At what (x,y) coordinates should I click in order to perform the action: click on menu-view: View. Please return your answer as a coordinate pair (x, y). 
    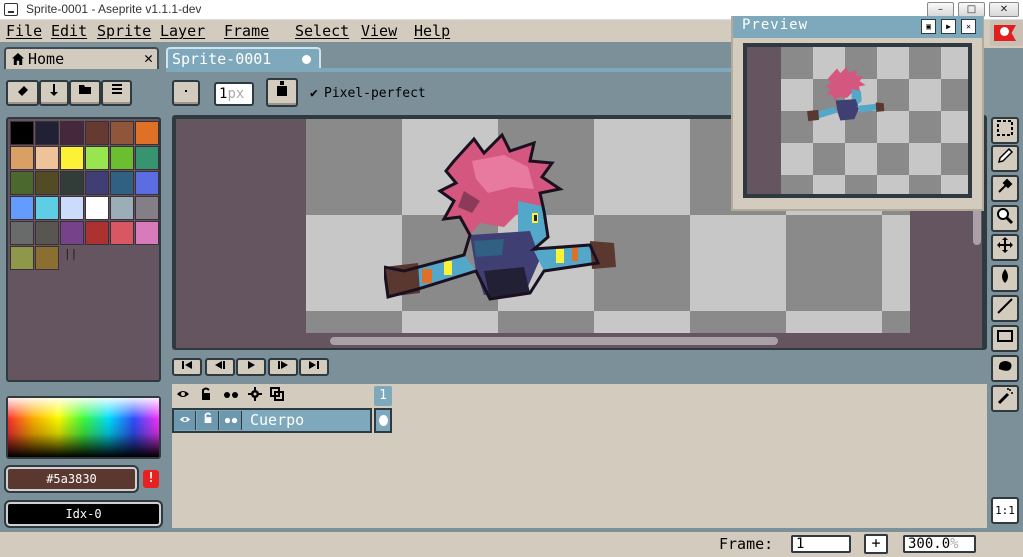
    Looking at the image, I should click on (379, 31).